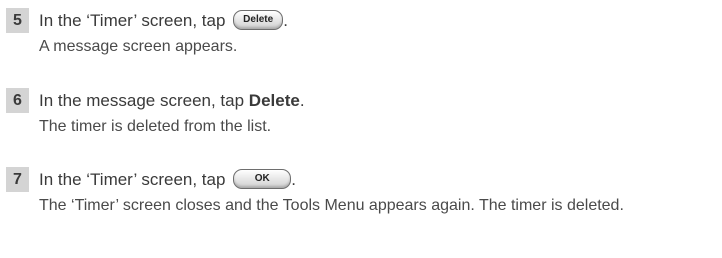 This screenshot has width=722, height=258. Describe the element at coordinates (144, 100) in the screenshot. I see `instruction-text: In the message screen, tap` at that location.